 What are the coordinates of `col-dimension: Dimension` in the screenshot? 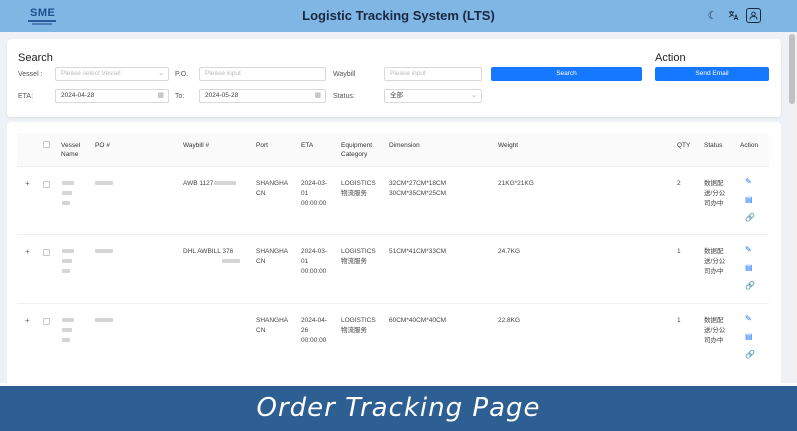 It's located at (404, 145).